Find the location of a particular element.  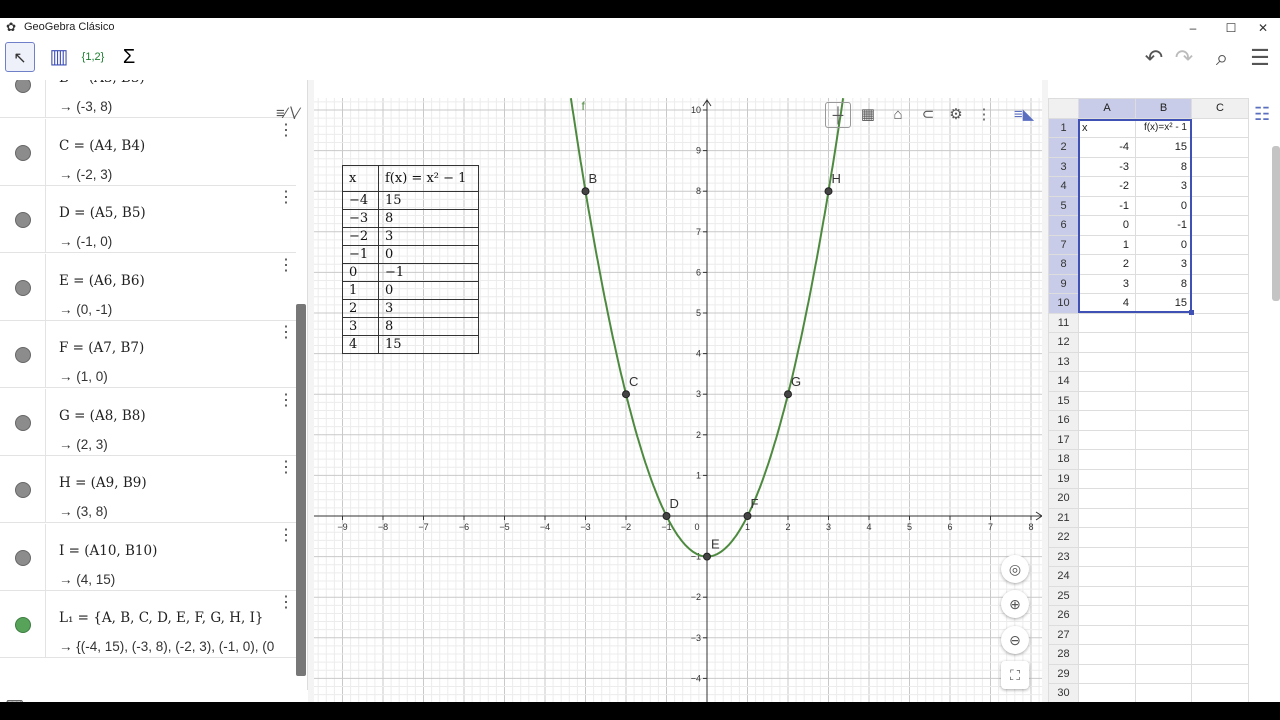

style-bar-toggle-icon: ≡◣ is located at coordinates (1024, 115).